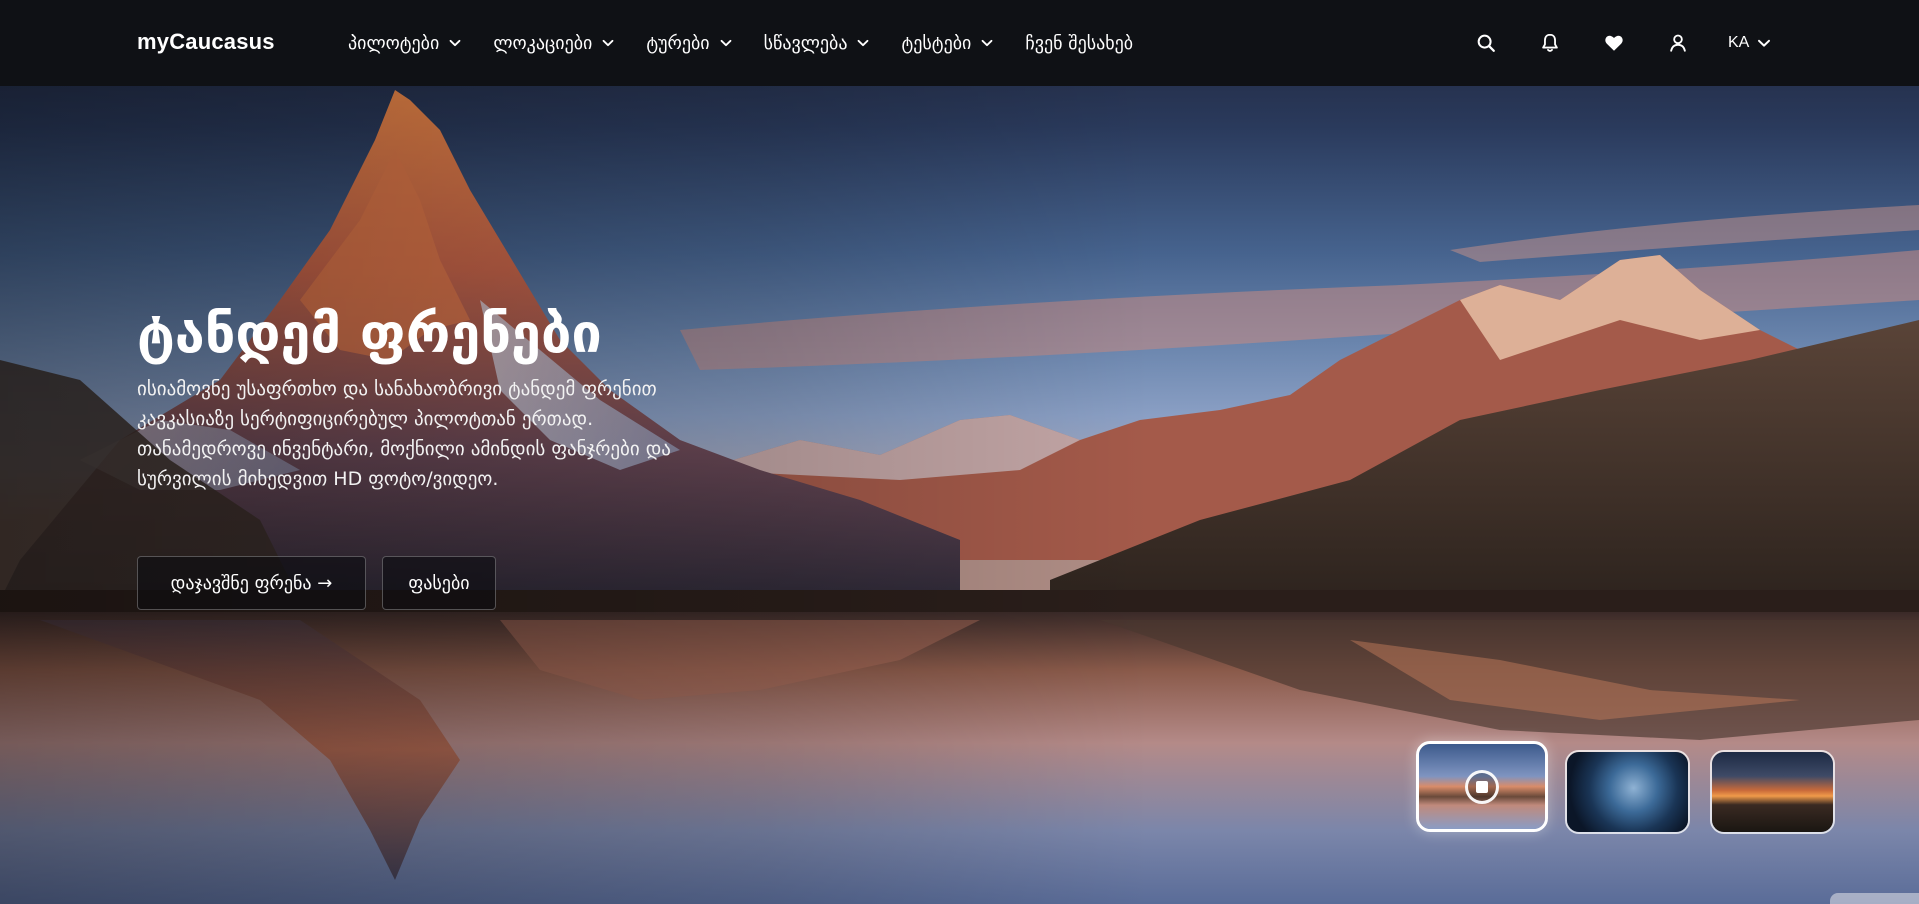 The image size is (1919, 904). I want to click on nav-actions: KA, so click(1621, 43).